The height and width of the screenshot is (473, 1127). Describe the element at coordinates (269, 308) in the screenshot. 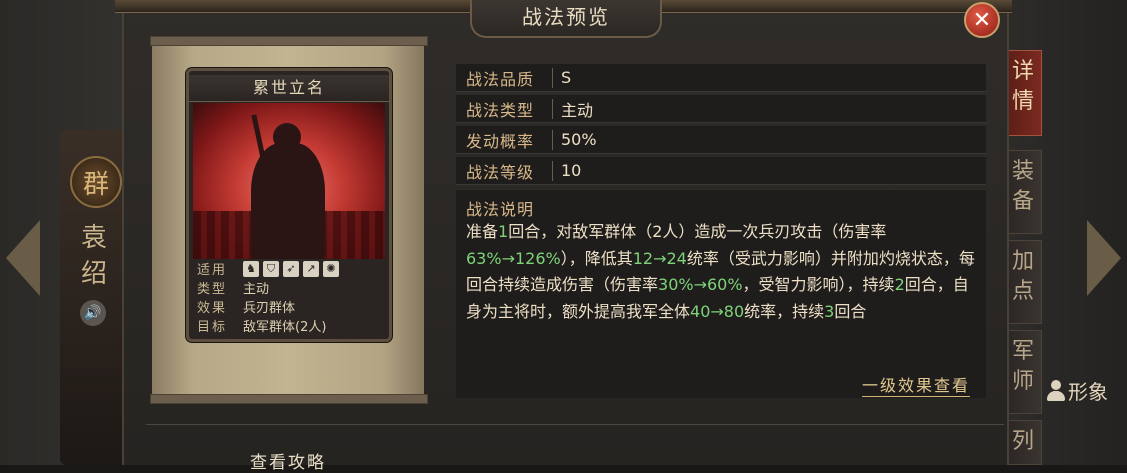

I see `card-value: 兵刃群体` at that location.